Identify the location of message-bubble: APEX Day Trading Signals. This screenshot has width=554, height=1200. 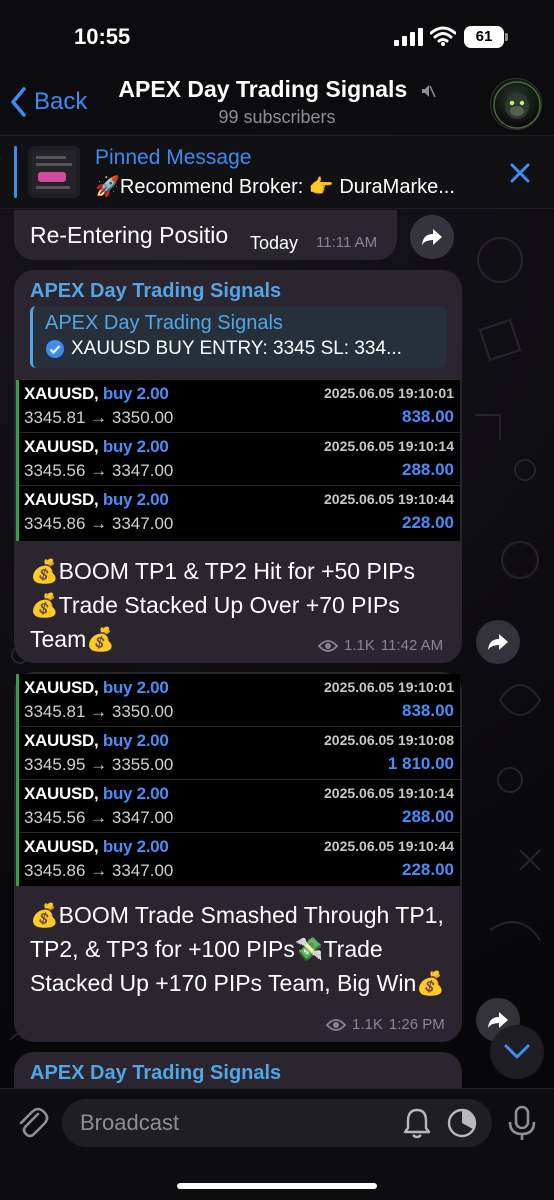
(238, 1070).